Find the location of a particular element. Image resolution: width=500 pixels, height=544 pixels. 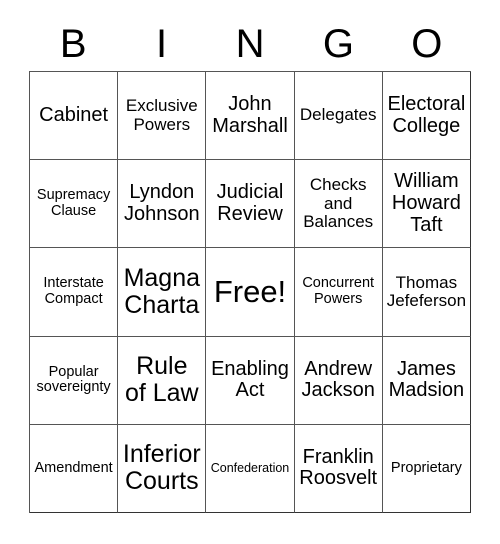

bingo-cell-label: James Madsion is located at coordinates (426, 379).